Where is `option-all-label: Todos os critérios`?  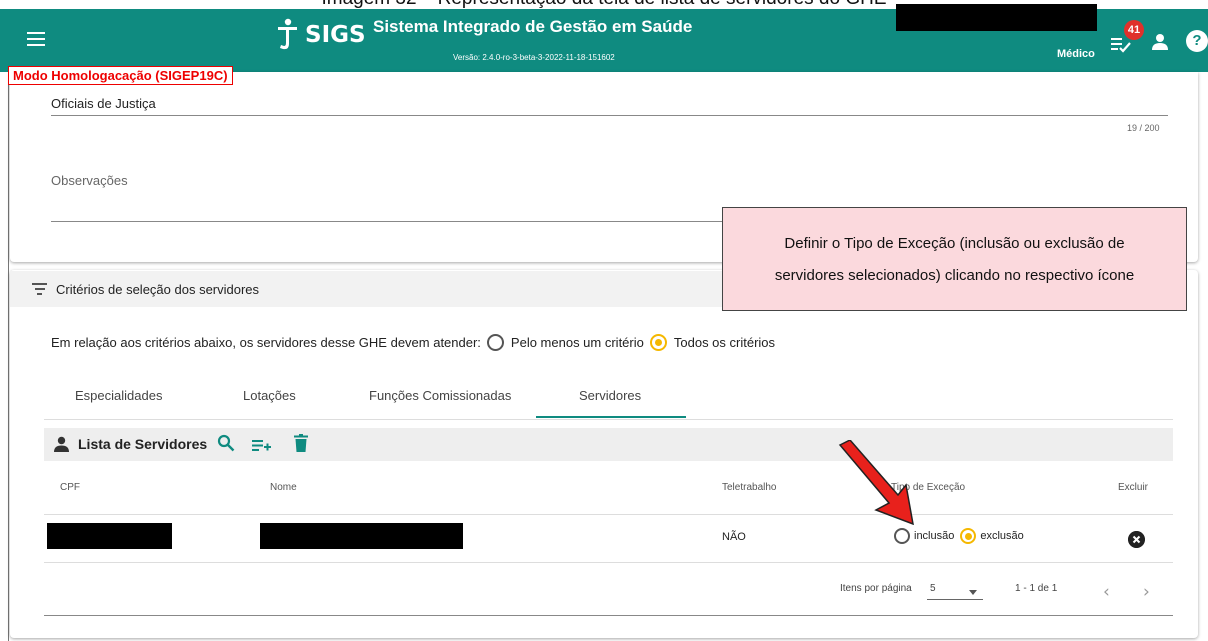 option-all-label: Todos os critérios is located at coordinates (724, 342).